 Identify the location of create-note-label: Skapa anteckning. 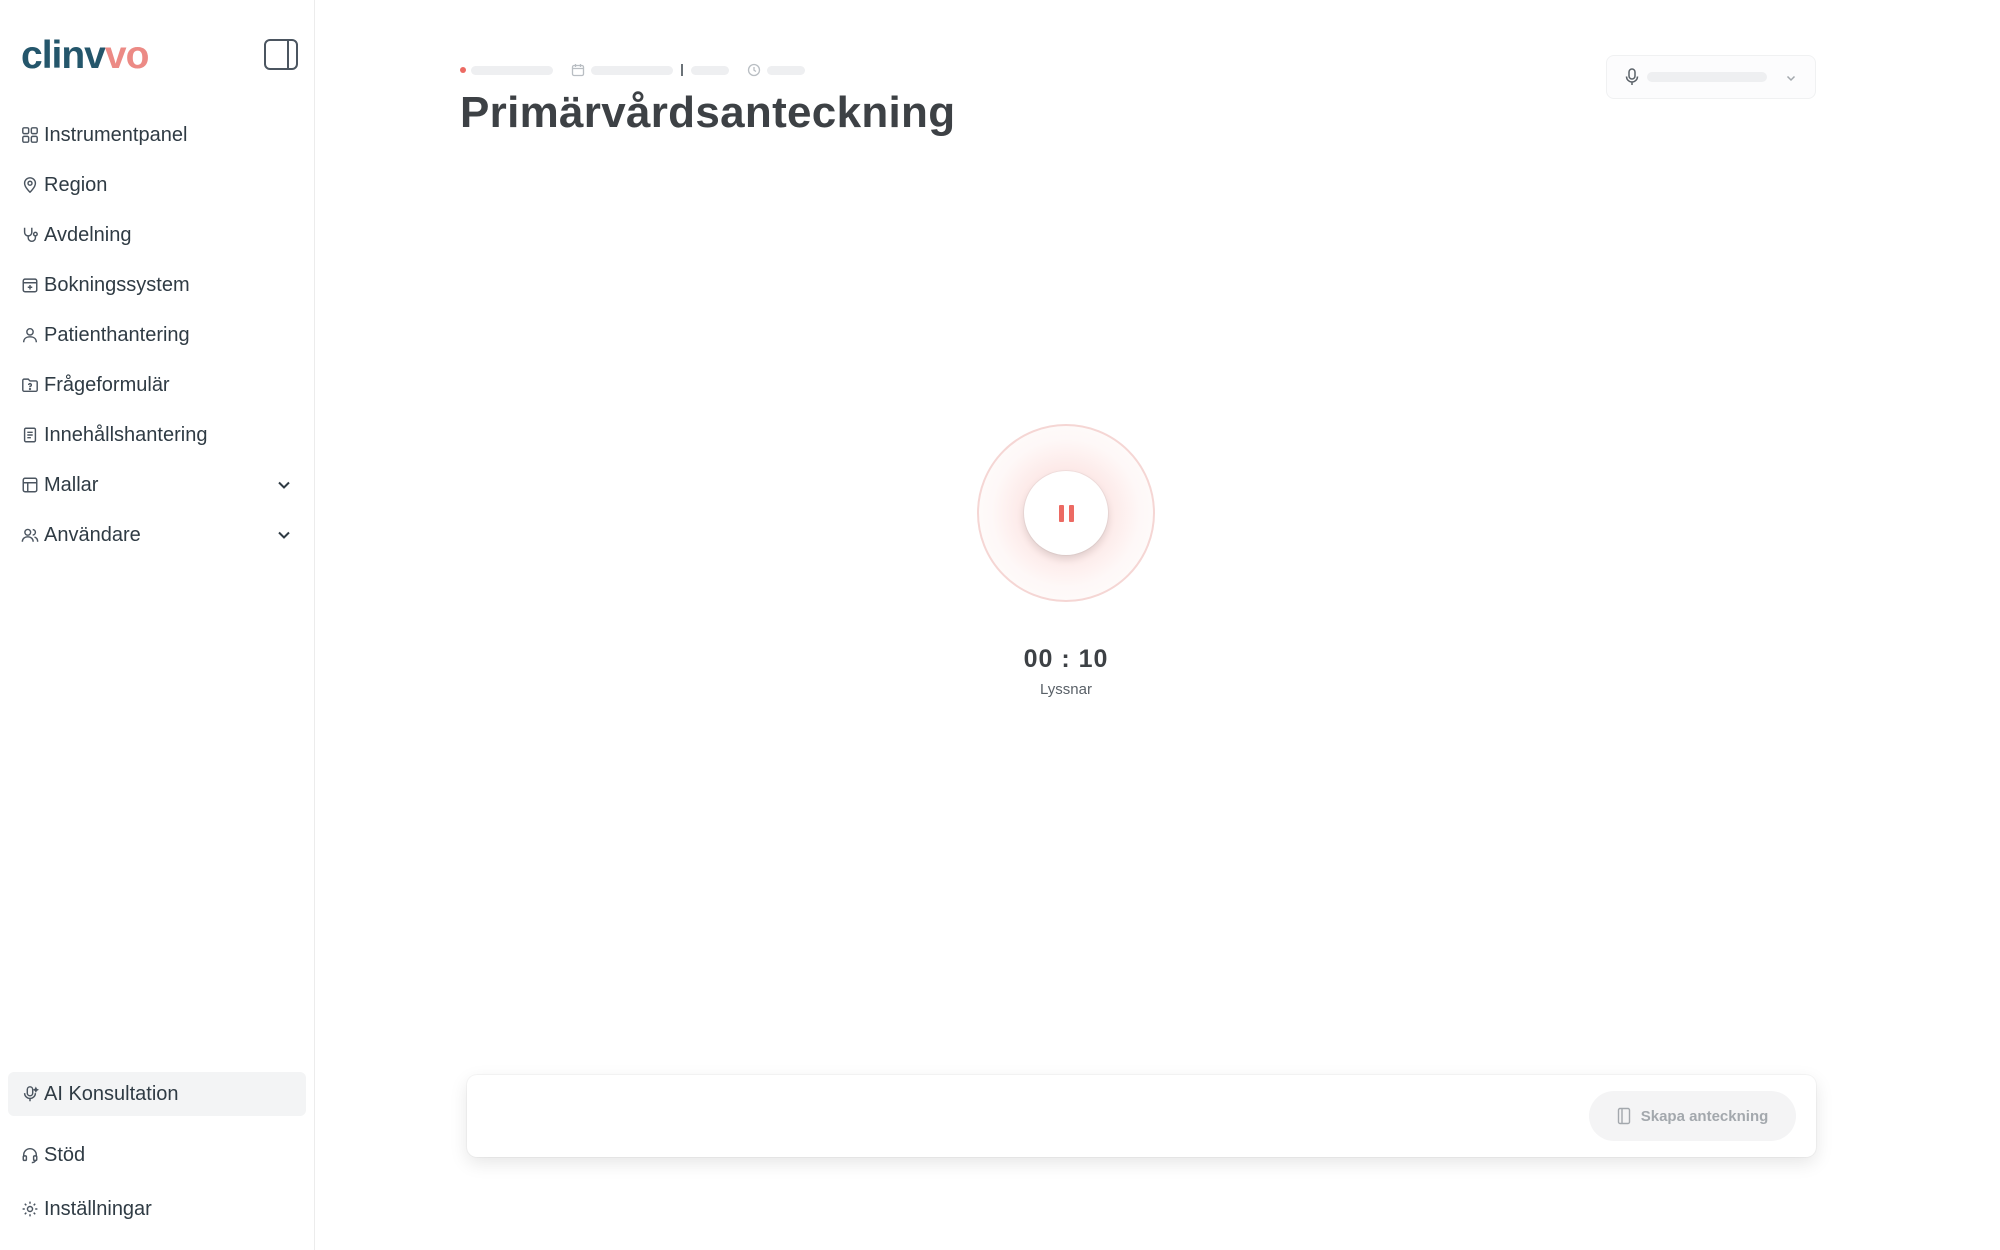
(1704, 1116).